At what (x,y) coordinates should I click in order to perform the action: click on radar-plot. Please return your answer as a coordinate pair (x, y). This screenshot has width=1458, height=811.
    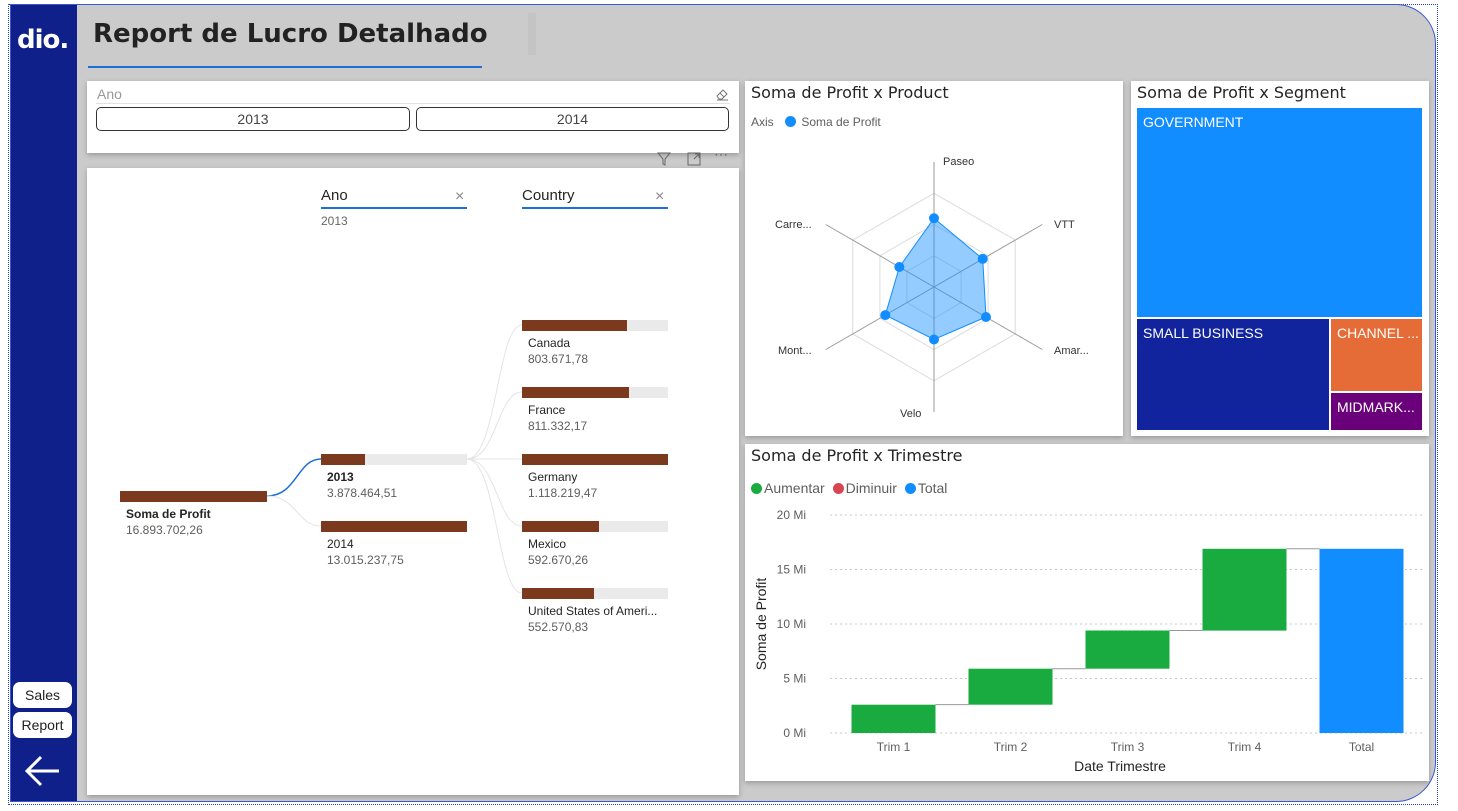
    Looking at the image, I should click on (934, 287).